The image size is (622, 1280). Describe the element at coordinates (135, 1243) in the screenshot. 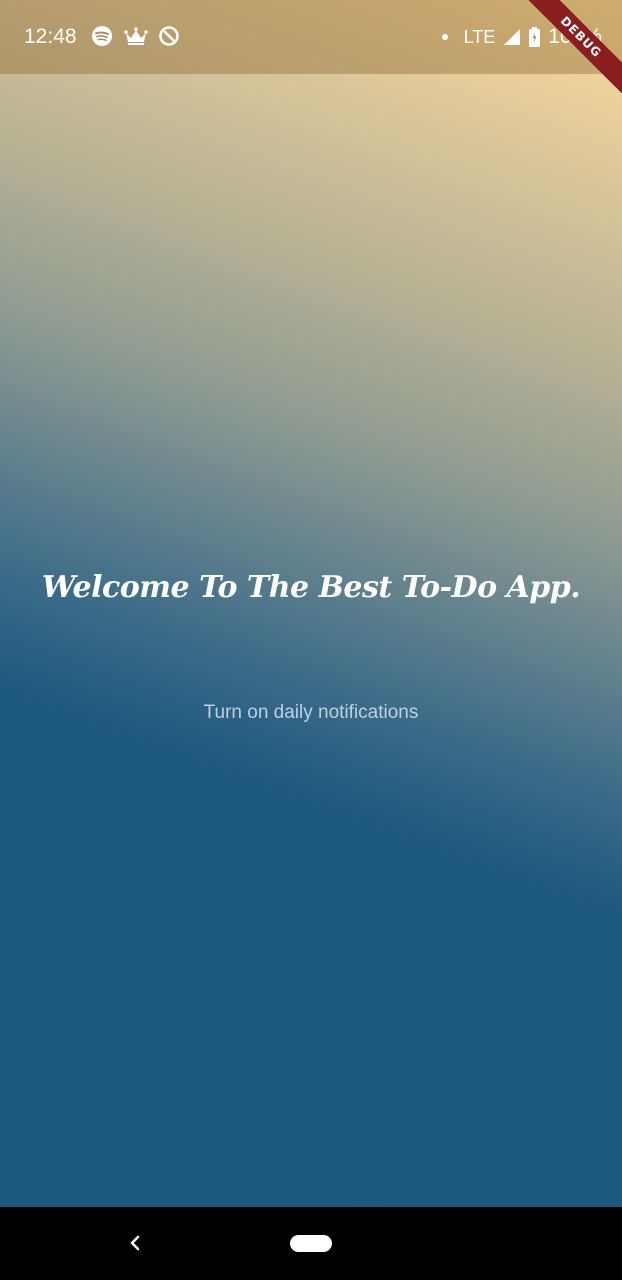

I see `back-icon` at that location.